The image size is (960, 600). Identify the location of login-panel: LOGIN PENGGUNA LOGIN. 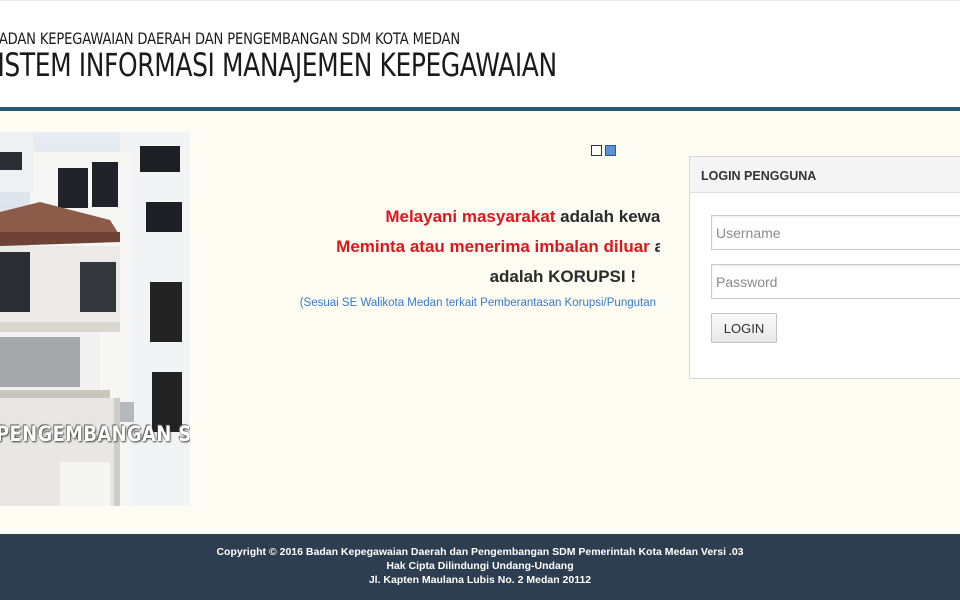
(824, 267).